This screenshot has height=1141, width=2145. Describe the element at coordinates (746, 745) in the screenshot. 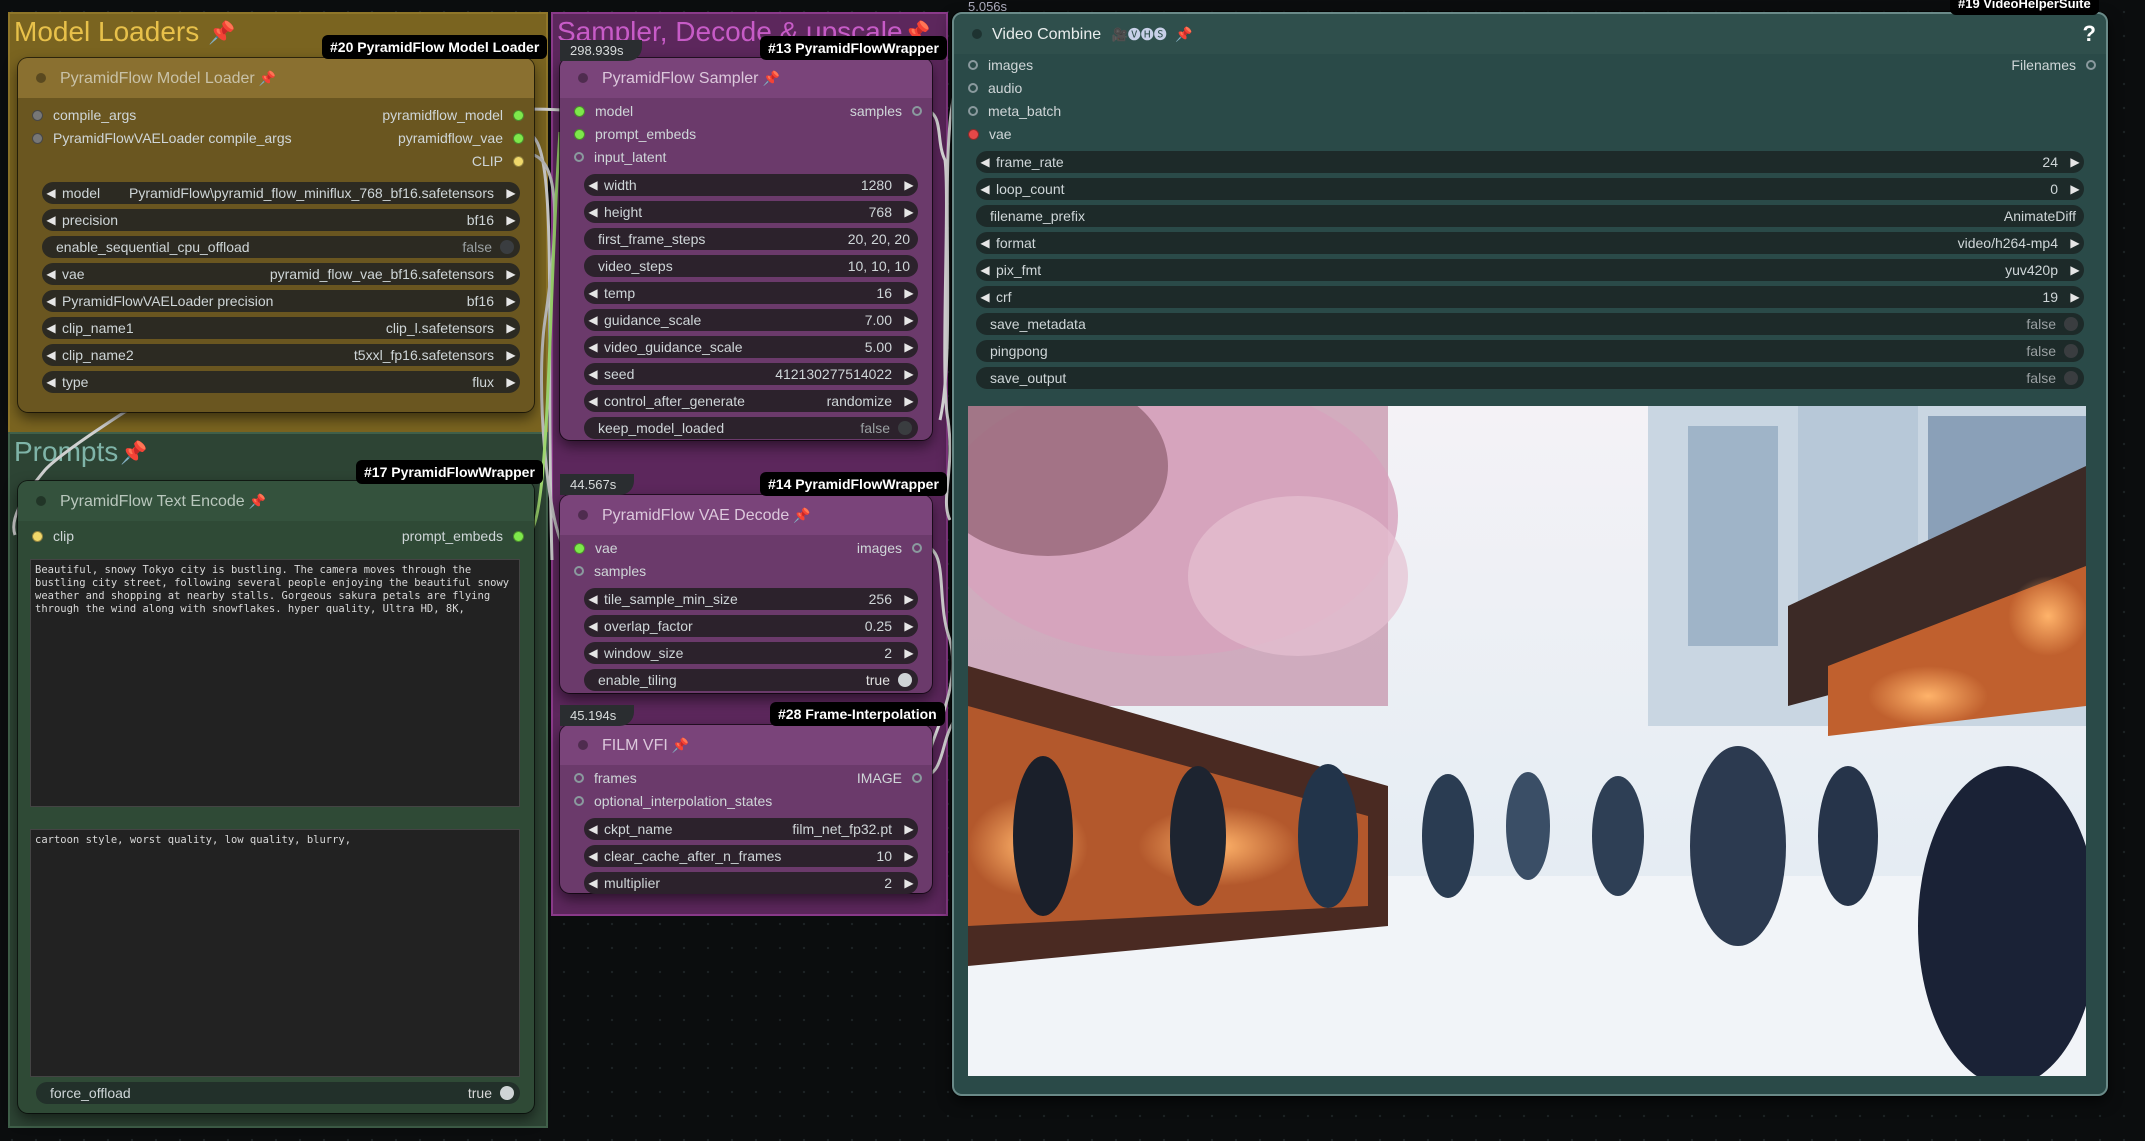

I see `node-title: FILM VFI 📌` at that location.